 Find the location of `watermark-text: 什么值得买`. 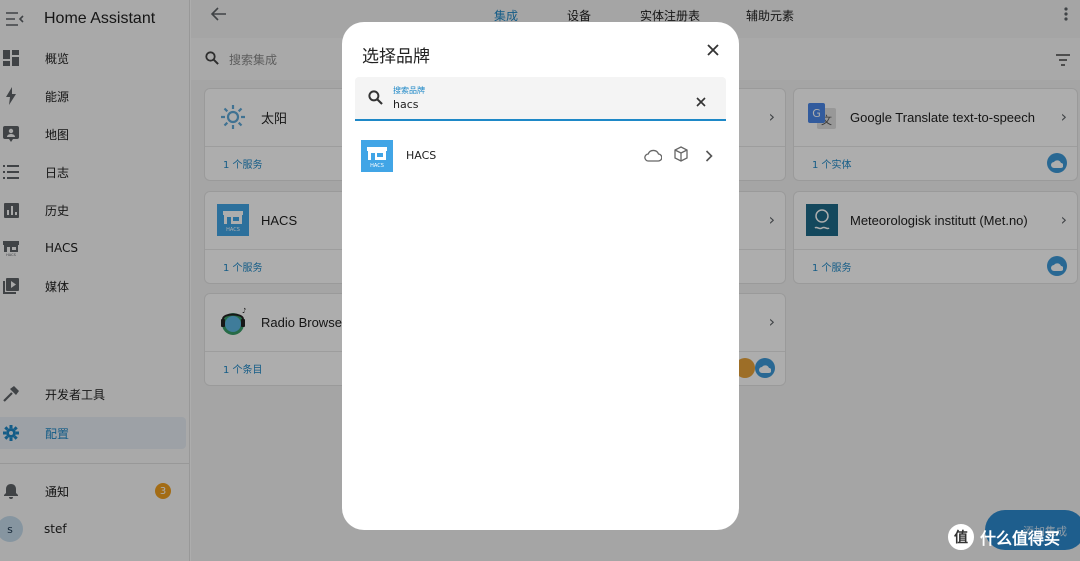

watermark-text: 什么值得买 is located at coordinates (1020, 538).